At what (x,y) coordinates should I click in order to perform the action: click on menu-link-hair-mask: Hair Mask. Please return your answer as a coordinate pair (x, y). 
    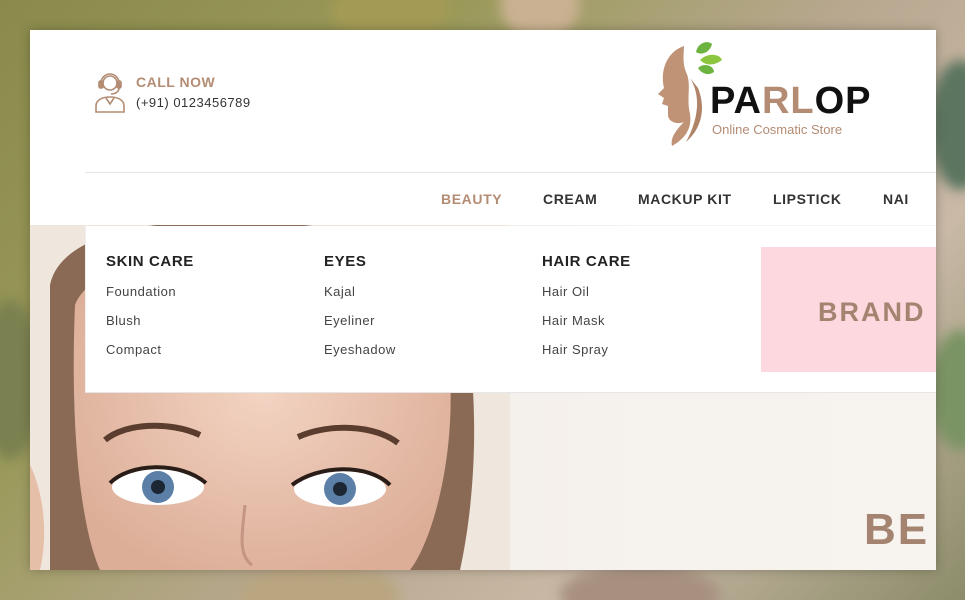
    Looking at the image, I should click on (586, 321).